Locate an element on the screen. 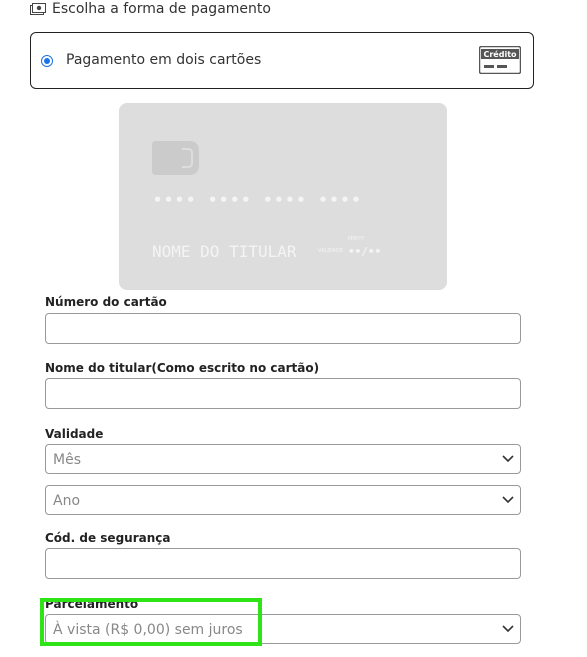  year-select: Ano is located at coordinates (283, 500).